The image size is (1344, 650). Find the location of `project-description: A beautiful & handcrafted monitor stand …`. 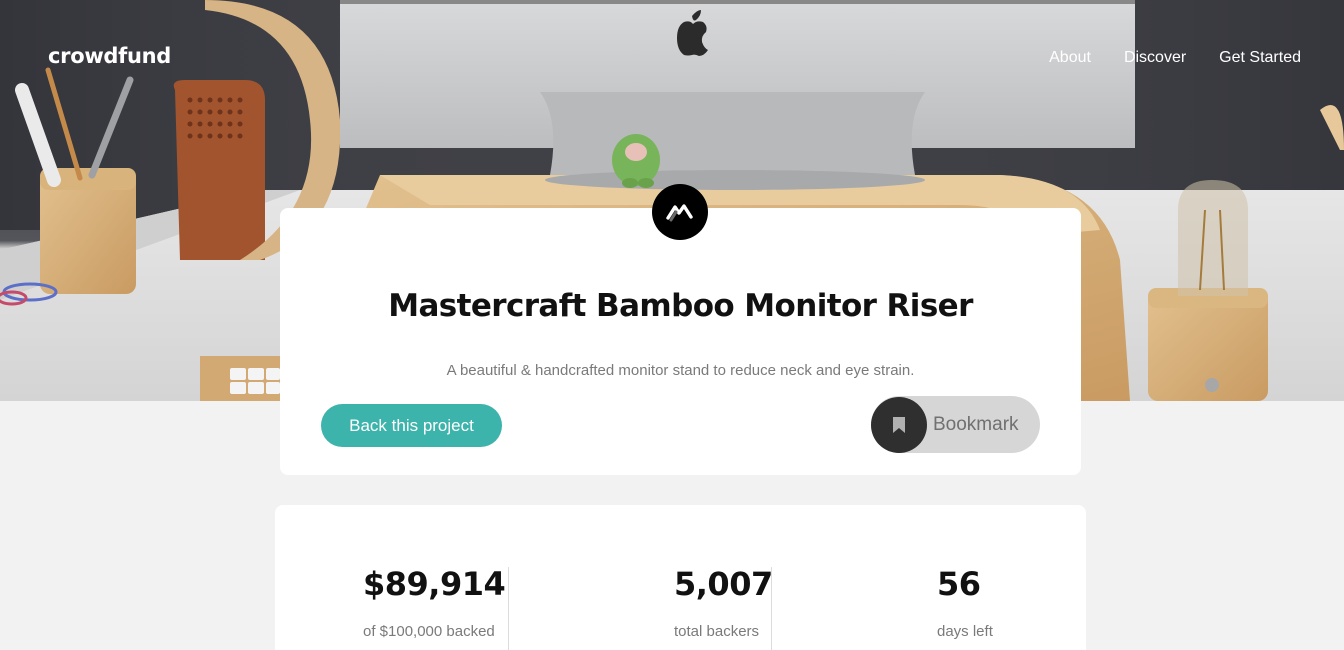

project-description: A beautiful & handcrafted monitor stand … is located at coordinates (680, 370).